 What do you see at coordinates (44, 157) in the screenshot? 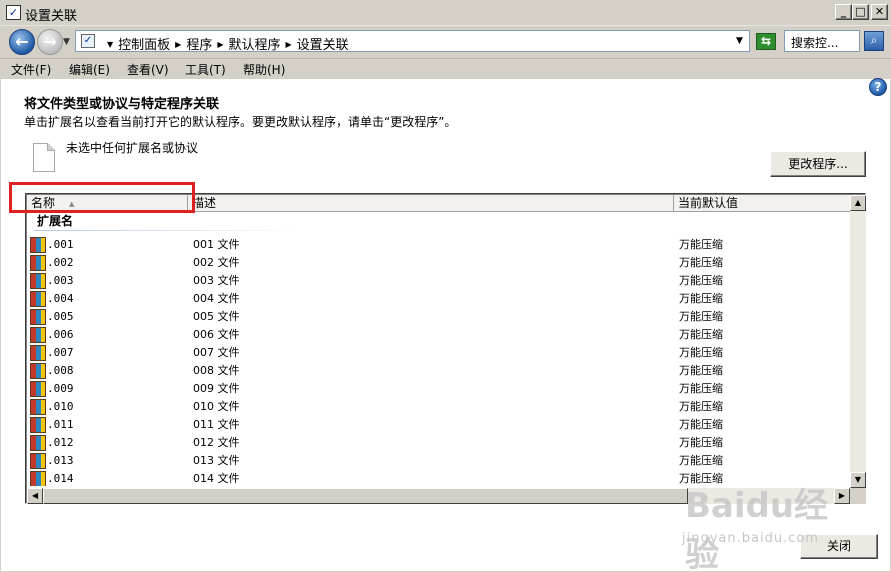
I see `blank-file-icon` at bounding box center [44, 157].